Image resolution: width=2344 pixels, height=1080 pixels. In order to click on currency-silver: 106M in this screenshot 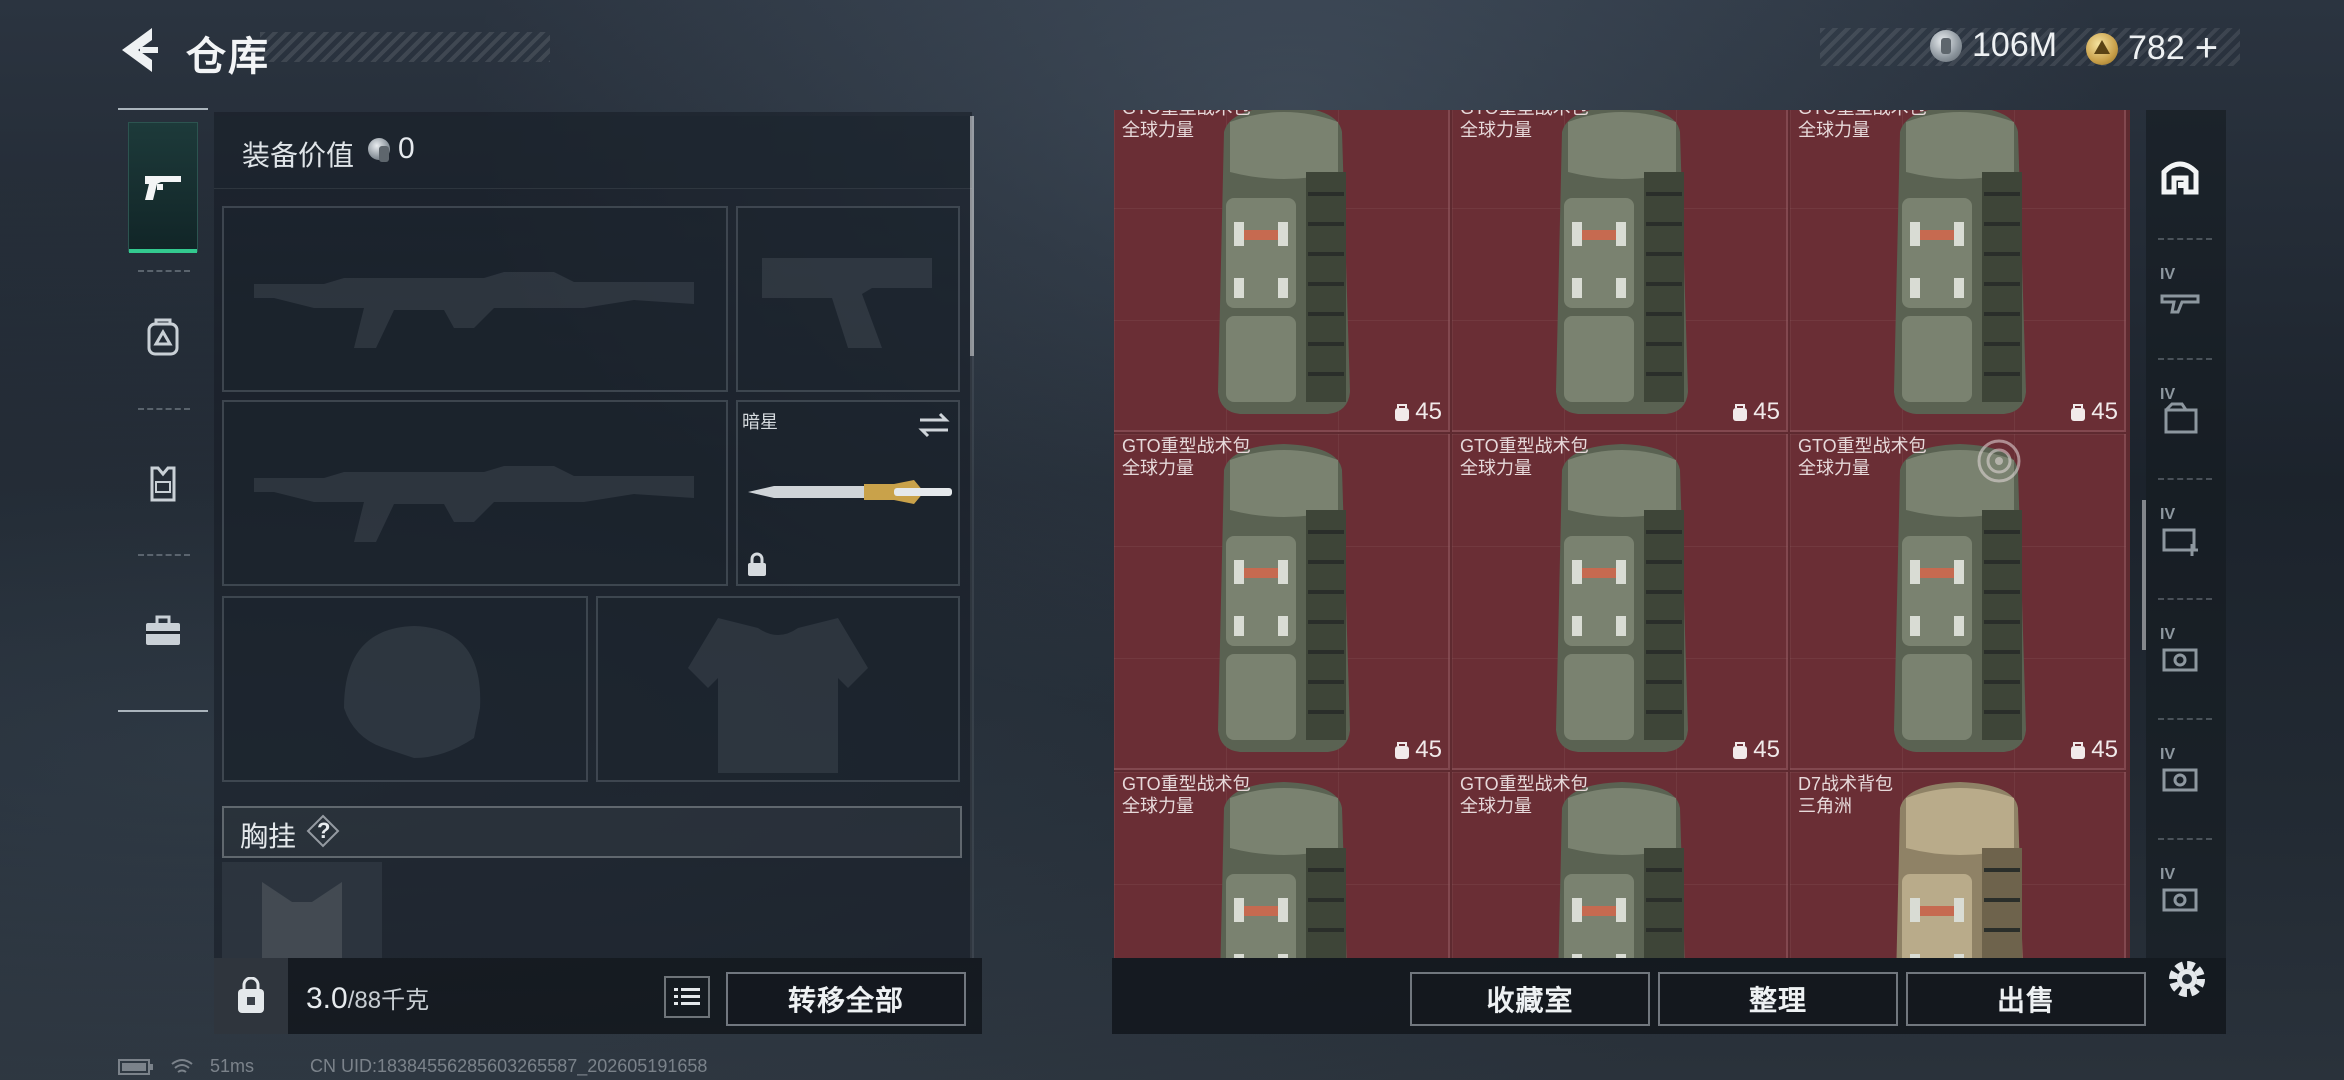, I will do `click(1993, 45)`.